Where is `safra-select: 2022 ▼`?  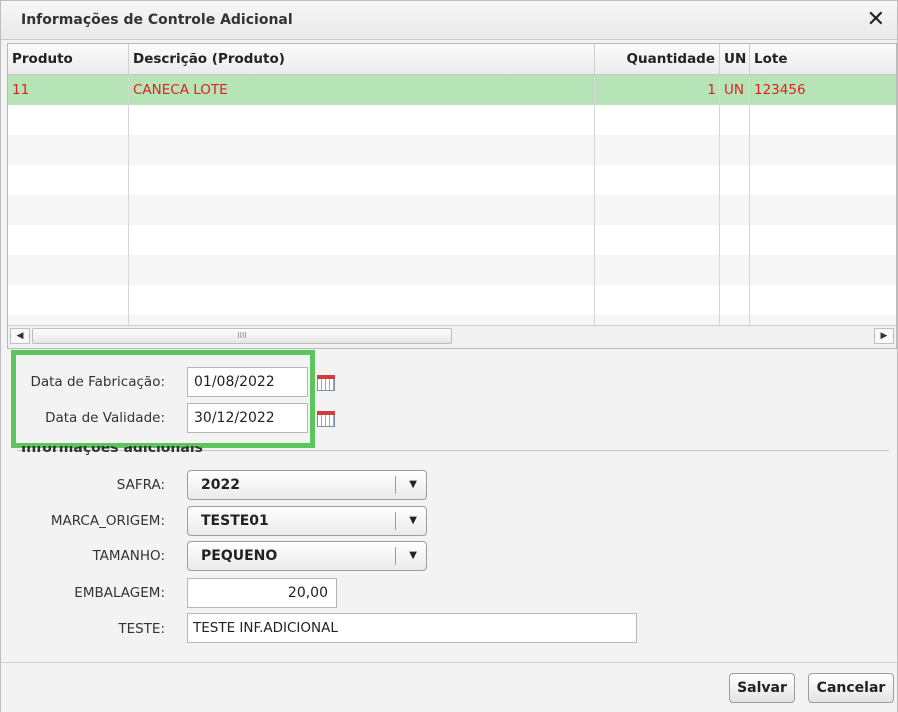 safra-select: 2022 ▼ is located at coordinates (307, 485).